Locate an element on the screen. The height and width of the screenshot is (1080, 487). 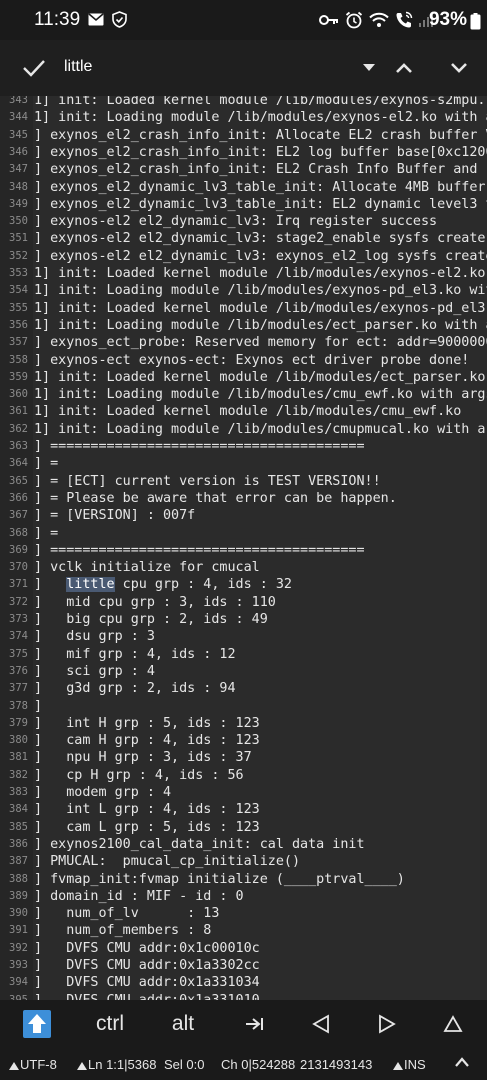
editor-line: 373] big cpu grp : 2, ids : 49 is located at coordinates (243, 619).